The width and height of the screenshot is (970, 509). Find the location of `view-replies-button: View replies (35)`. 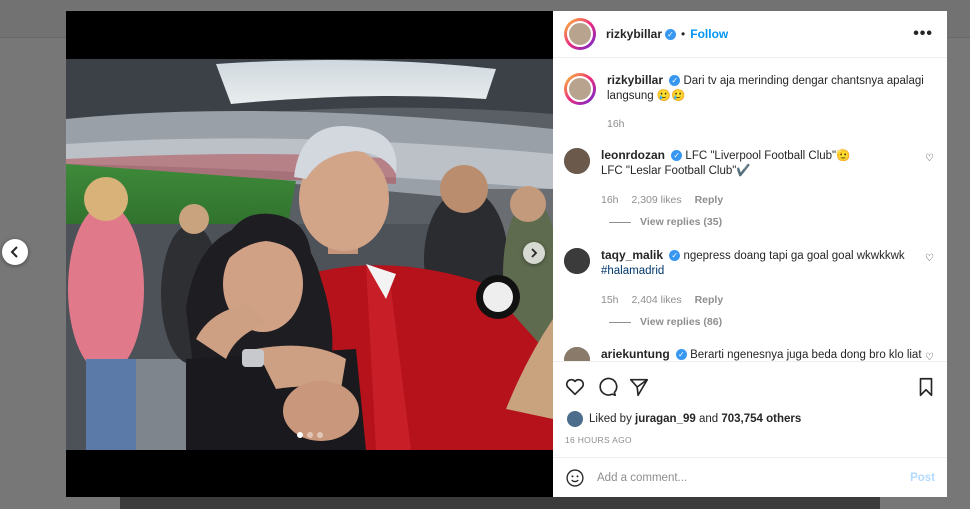

view-replies-button: View replies (35) is located at coordinates (665, 222).